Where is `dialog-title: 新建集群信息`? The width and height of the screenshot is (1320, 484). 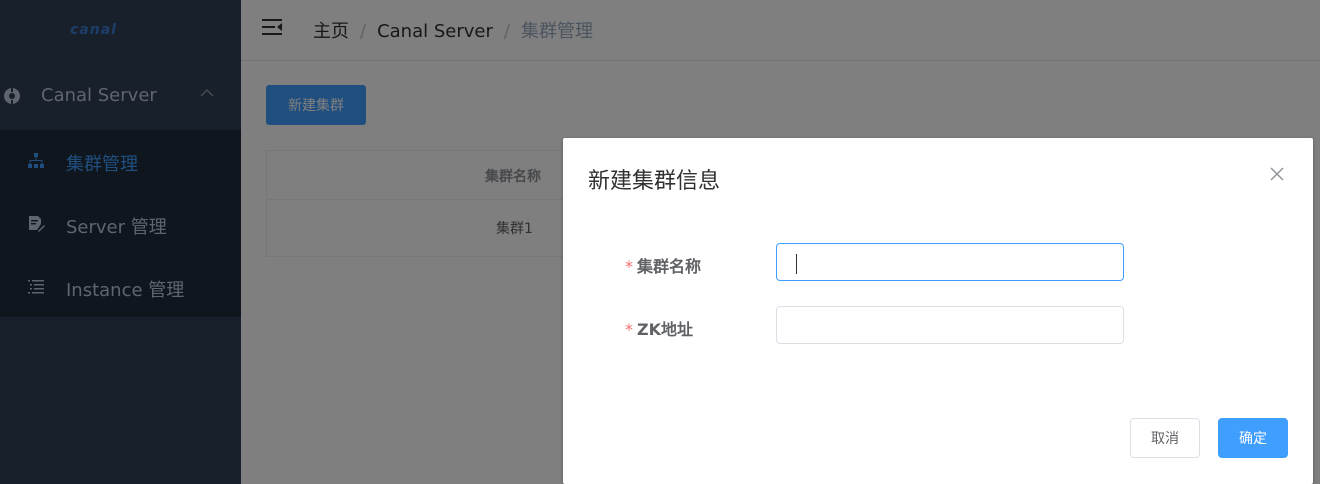
dialog-title: 新建集群信息 is located at coordinates (654, 181).